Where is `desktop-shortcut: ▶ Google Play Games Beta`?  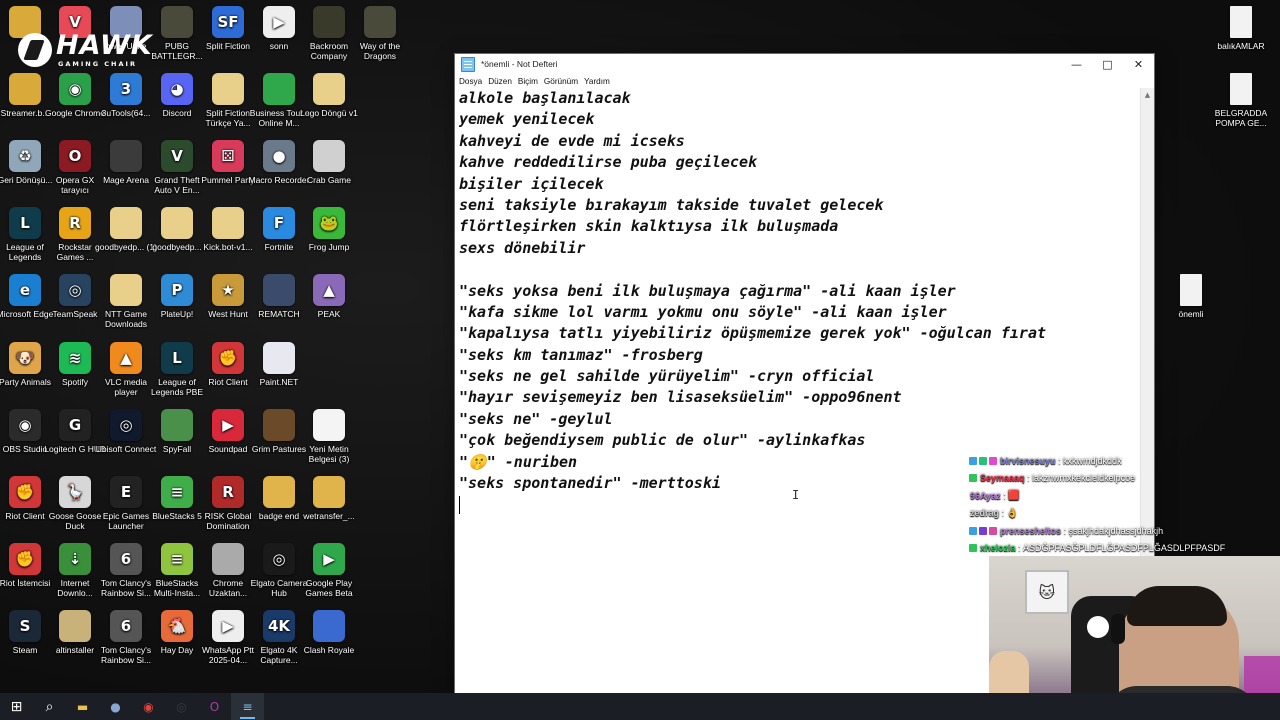 desktop-shortcut: ▶ Google Play Games Beta is located at coordinates (329, 570).